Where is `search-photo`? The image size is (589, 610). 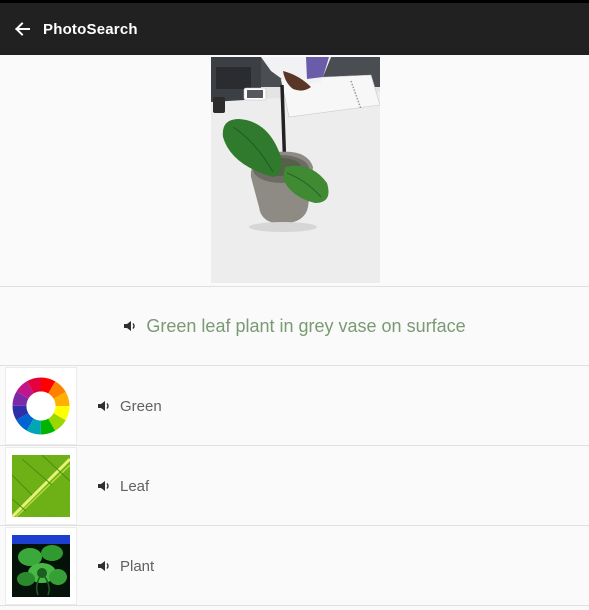 search-photo is located at coordinates (295, 170).